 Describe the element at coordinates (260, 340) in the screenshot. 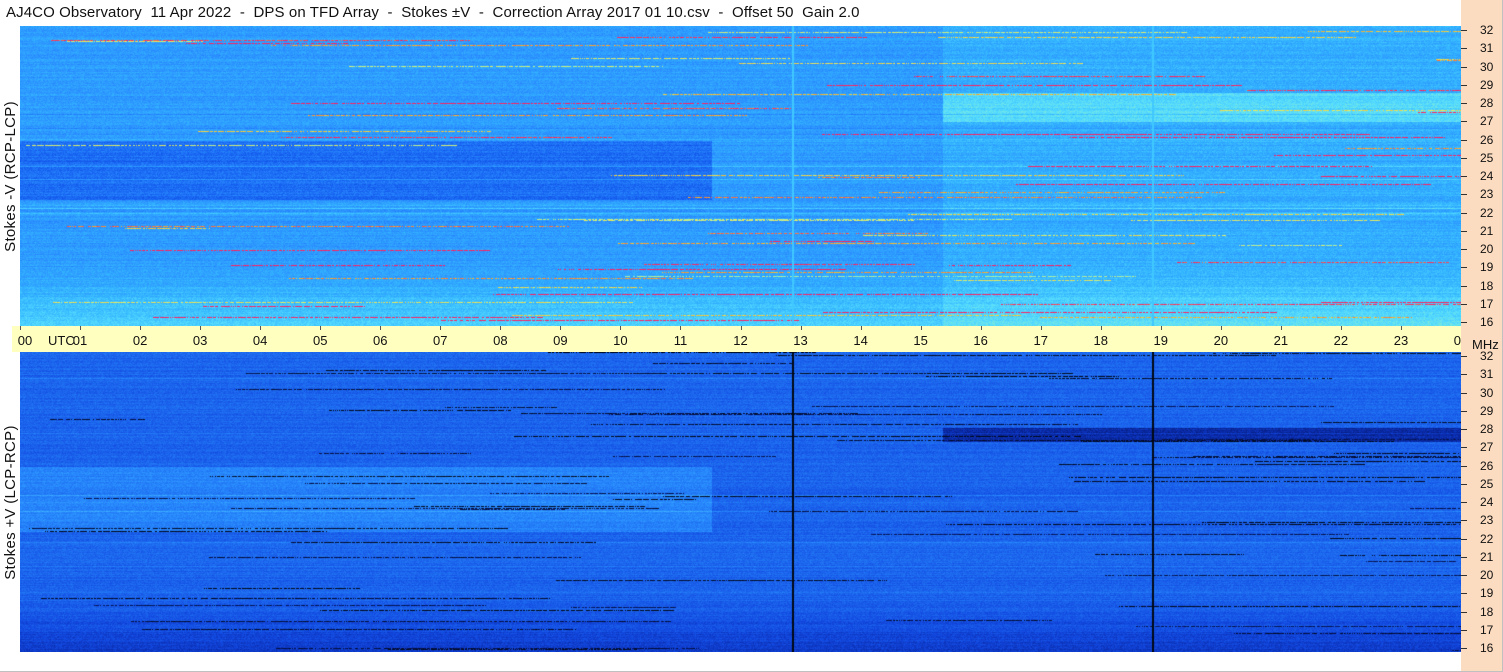

I see `time-tick-label: 04` at that location.